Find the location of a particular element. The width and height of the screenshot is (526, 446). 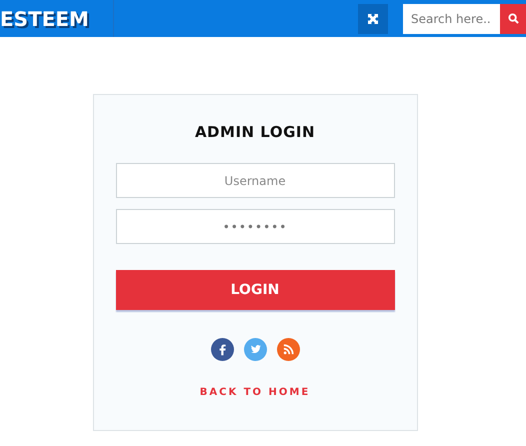

fullscreen-button is located at coordinates (373, 19).